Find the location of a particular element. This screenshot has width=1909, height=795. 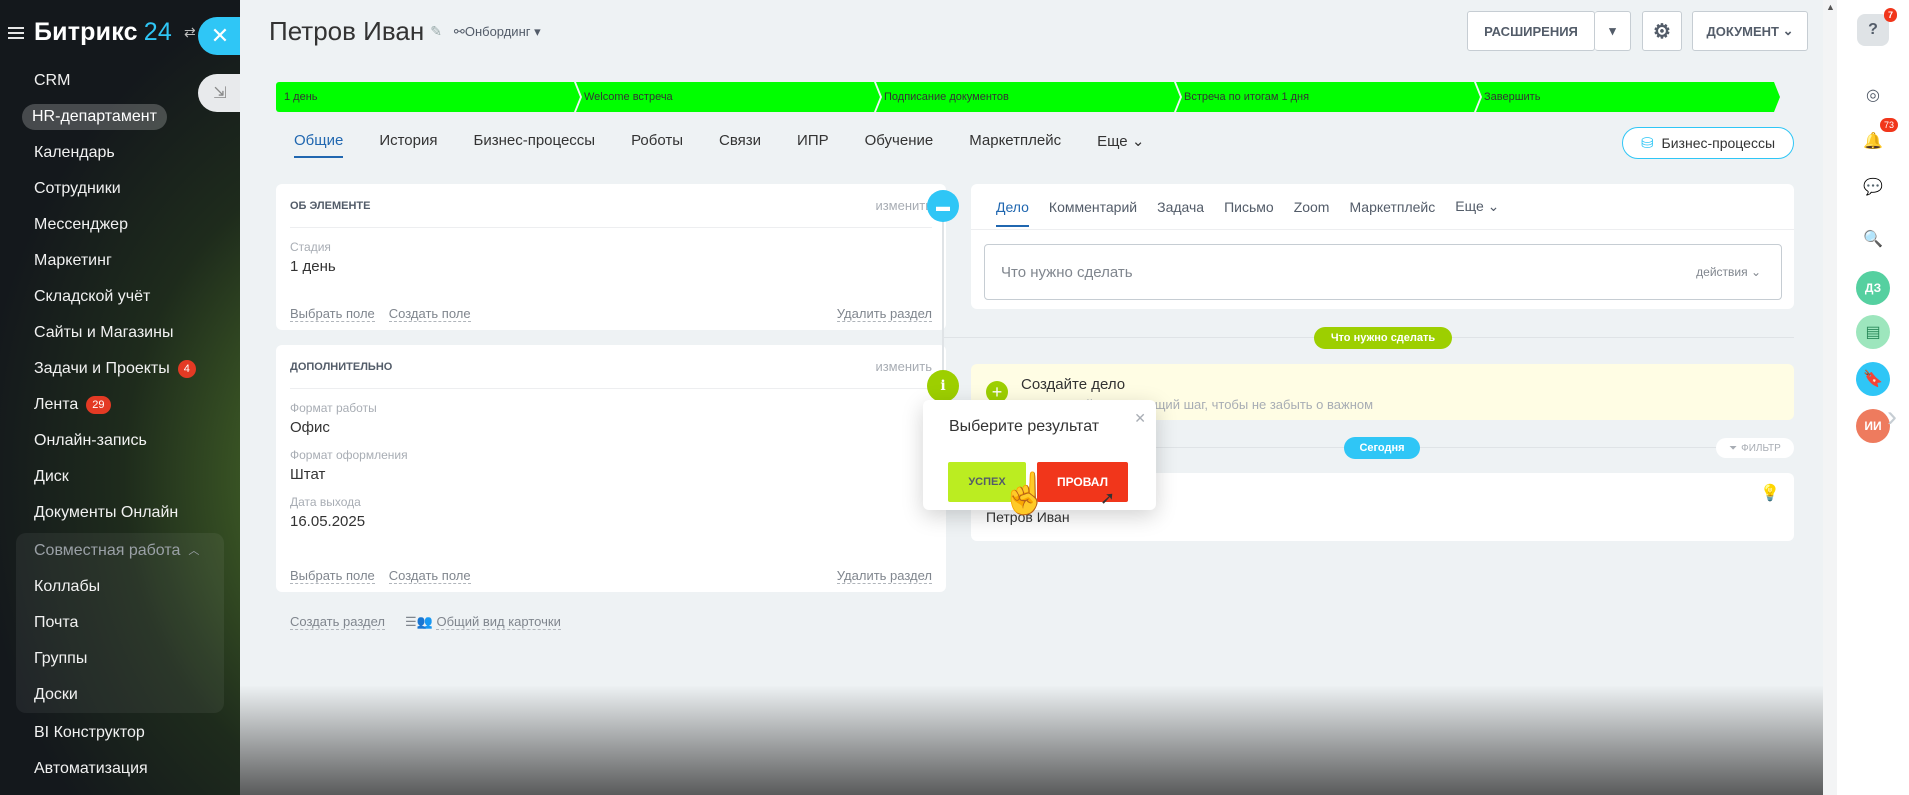

tab-bp: Бизнес-процессы is located at coordinates (535, 145).